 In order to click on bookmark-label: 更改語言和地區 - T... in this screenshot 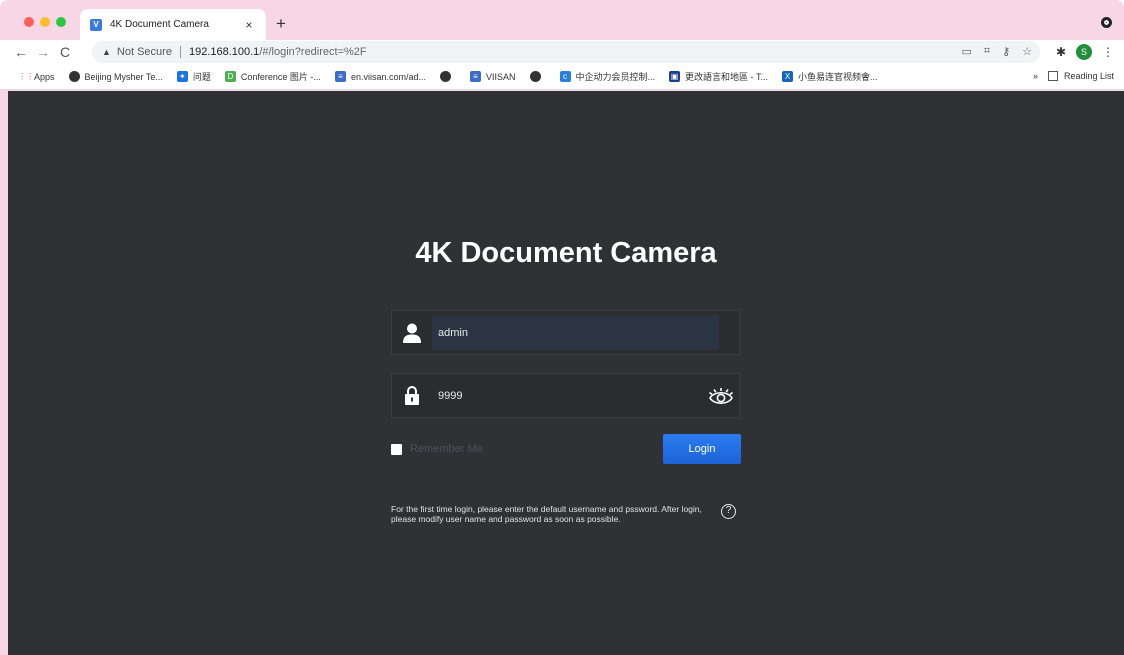, I will do `click(727, 77)`.